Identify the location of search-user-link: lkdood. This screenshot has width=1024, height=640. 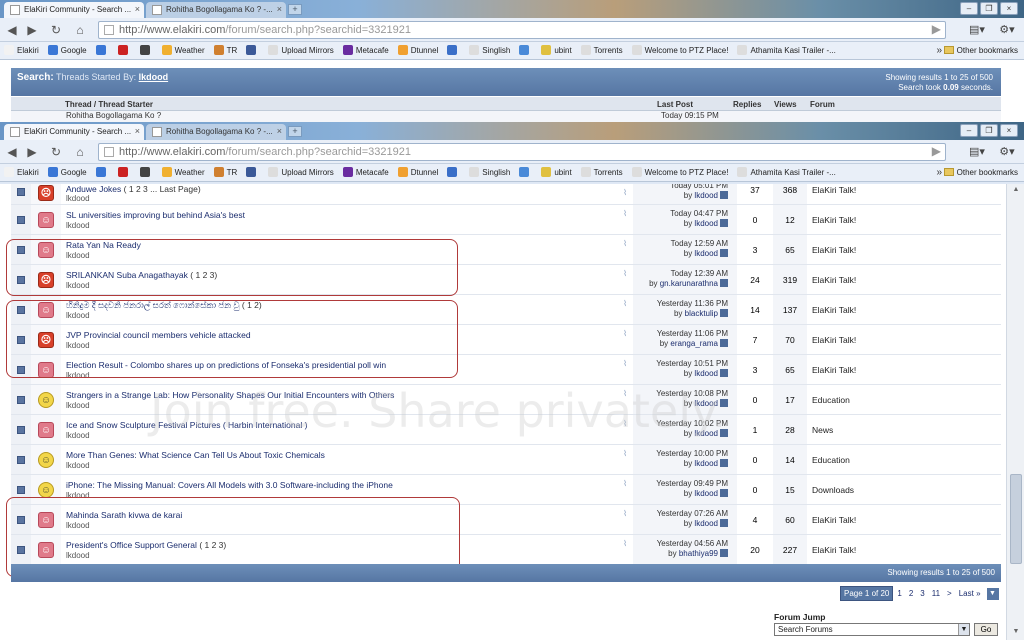
(154, 77).